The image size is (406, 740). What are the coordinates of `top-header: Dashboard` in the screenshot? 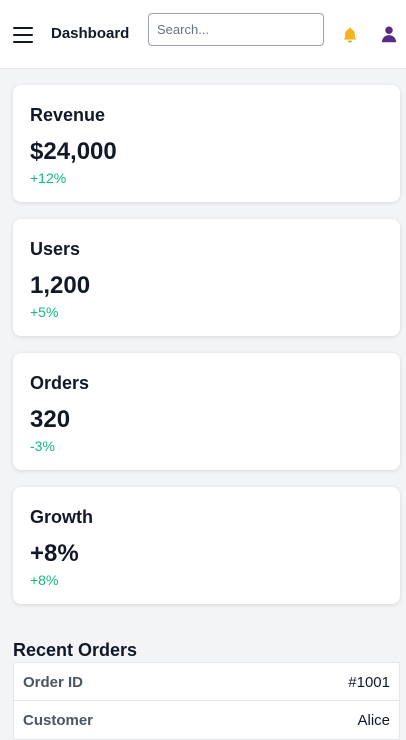 It's located at (203, 34).